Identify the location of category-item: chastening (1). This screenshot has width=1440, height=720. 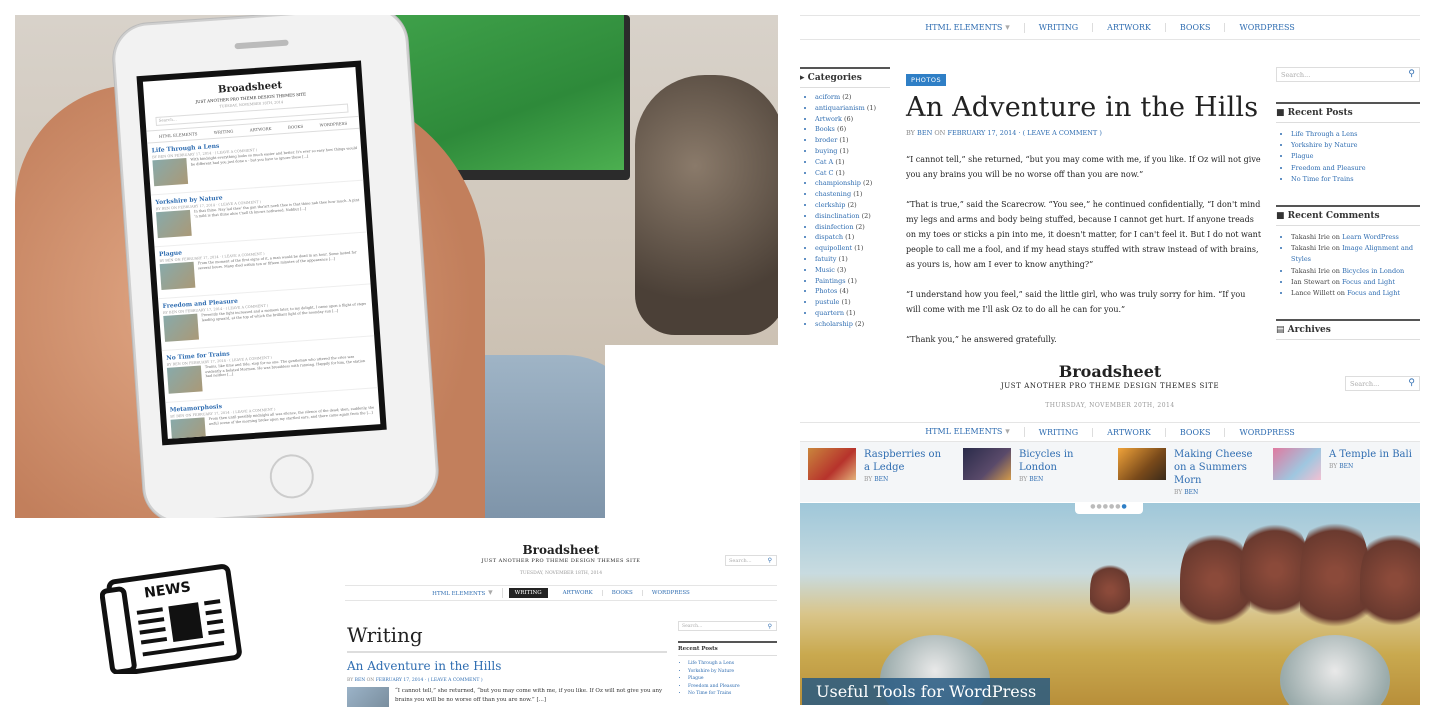
(852, 194).